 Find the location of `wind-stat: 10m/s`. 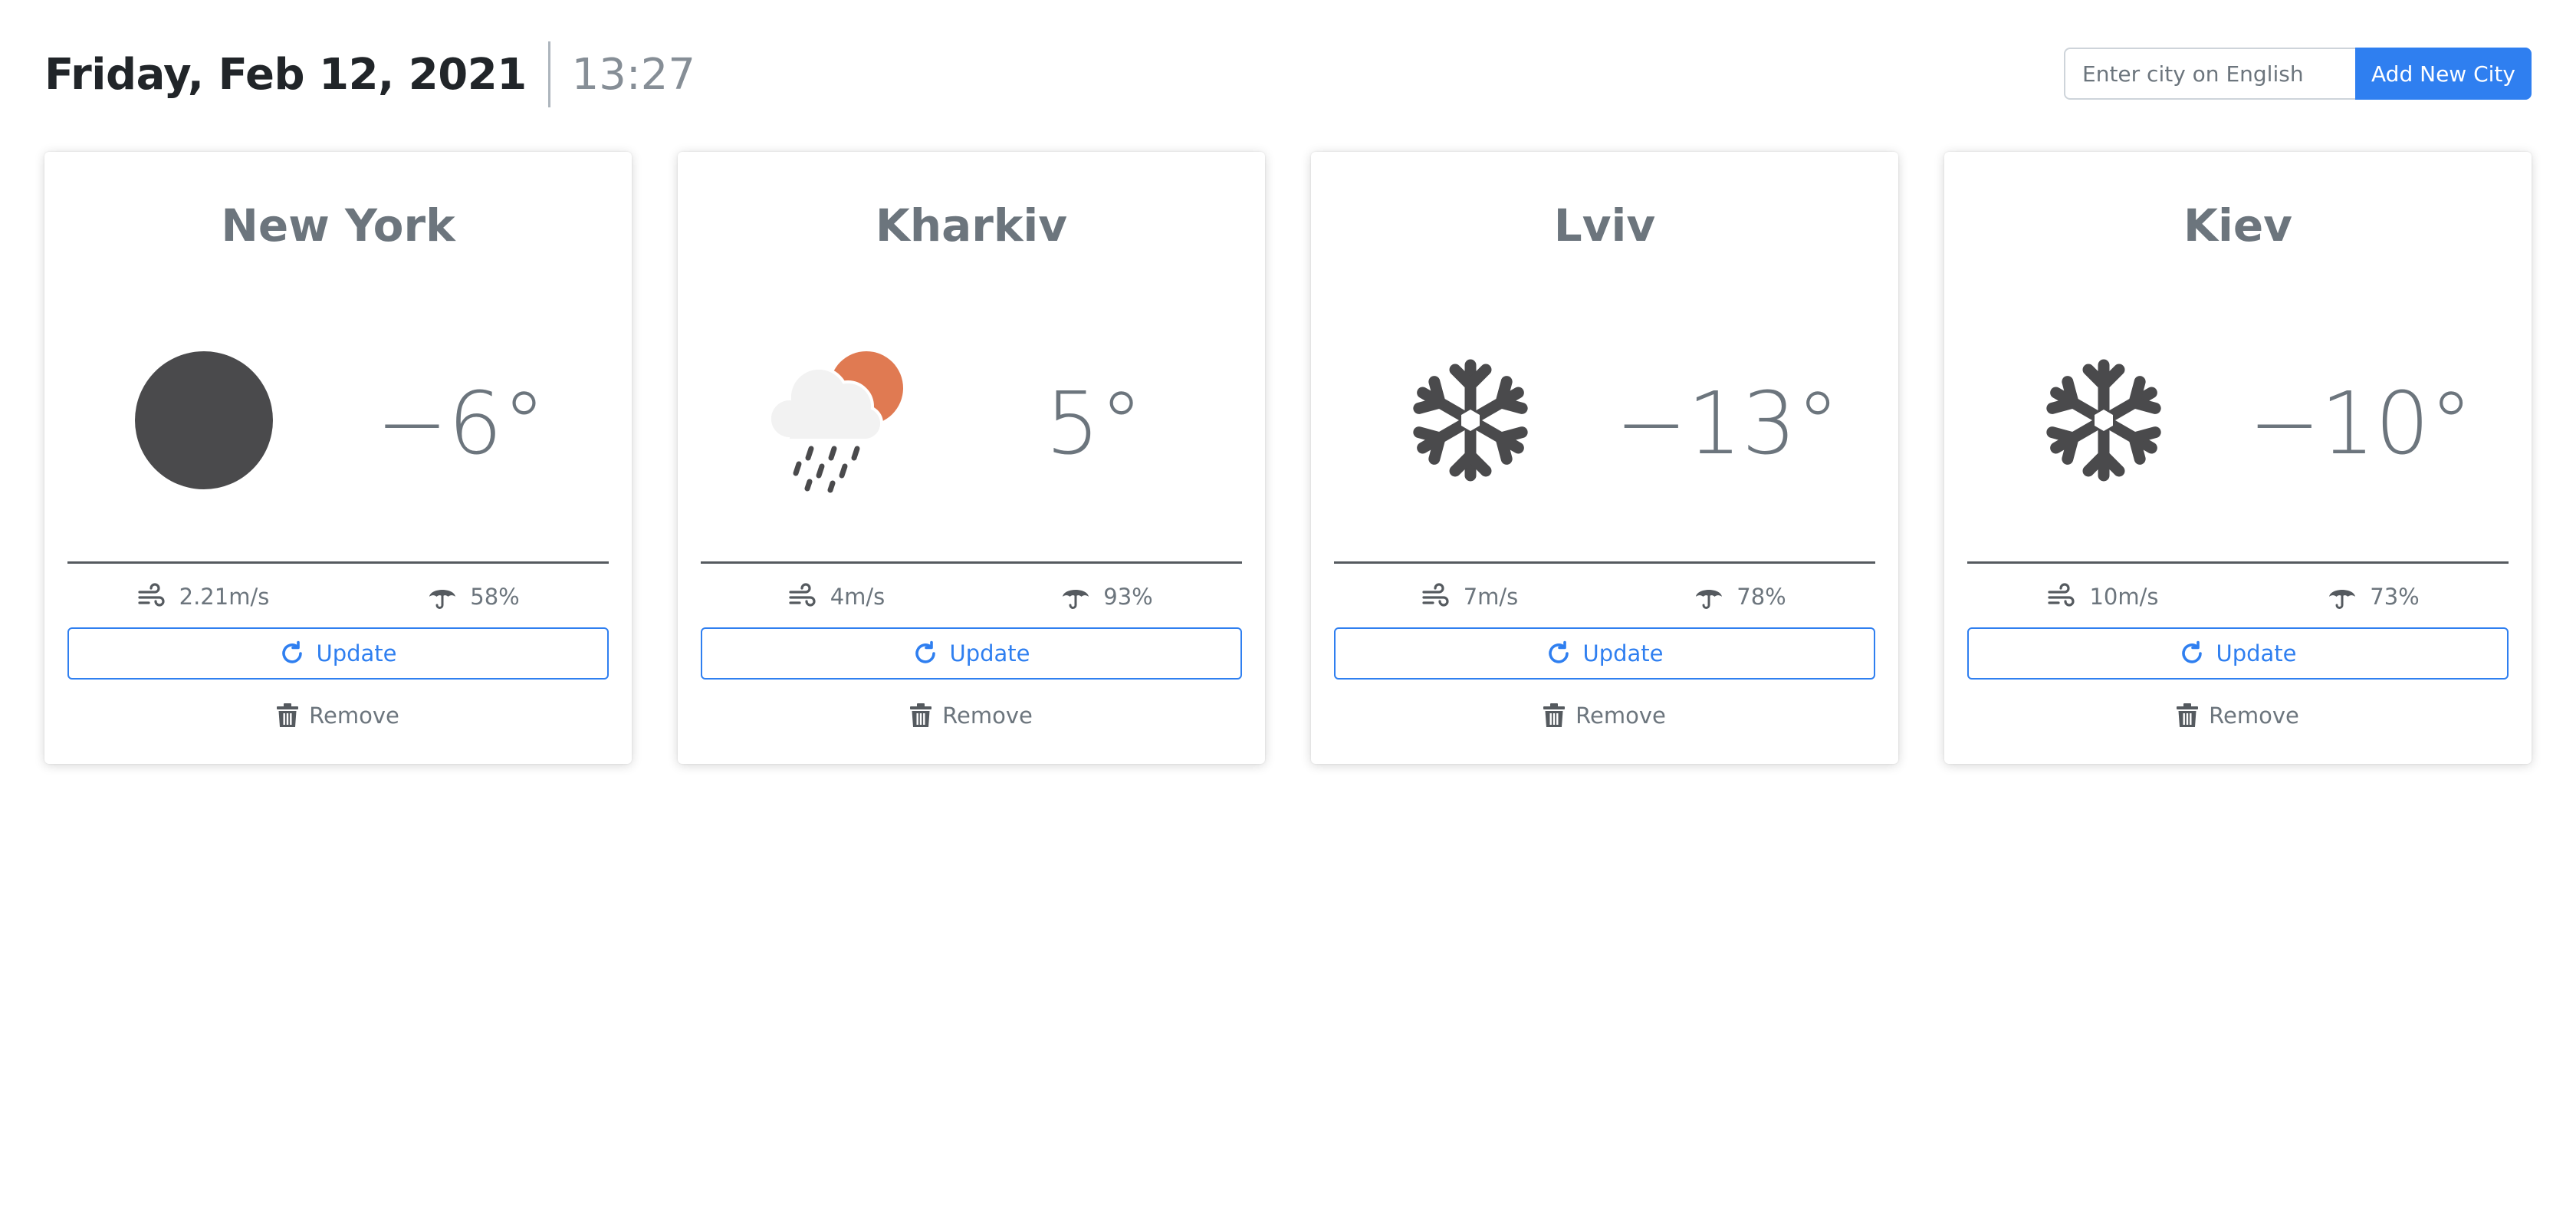

wind-stat: 10m/s is located at coordinates (2102, 597).